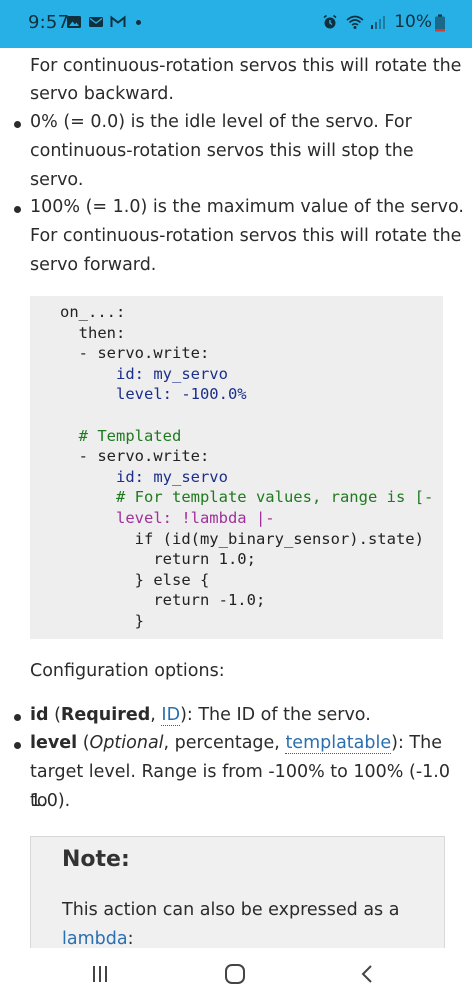 Image resolution: width=472 pixels, height=1000 pixels. I want to click on option-qualifier: Required, so click(105, 715).